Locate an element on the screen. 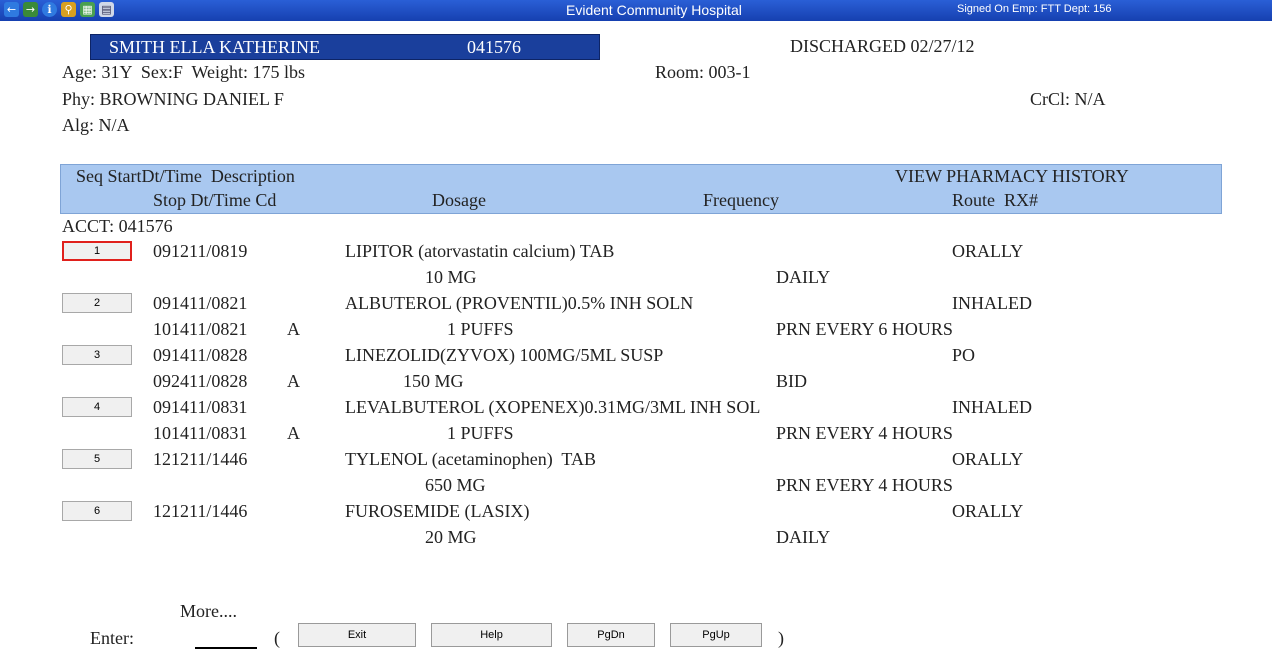 The width and height of the screenshot is (1272, 672). seq-button-4: 4 is located at coordinates (97, 407).